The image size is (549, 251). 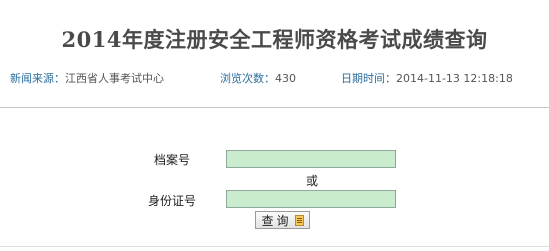 What do you see at coordinates (368, 78) in the screenshot?
I see `meta-datetime-label: 日期时间：` at bounding box center [368, 78].